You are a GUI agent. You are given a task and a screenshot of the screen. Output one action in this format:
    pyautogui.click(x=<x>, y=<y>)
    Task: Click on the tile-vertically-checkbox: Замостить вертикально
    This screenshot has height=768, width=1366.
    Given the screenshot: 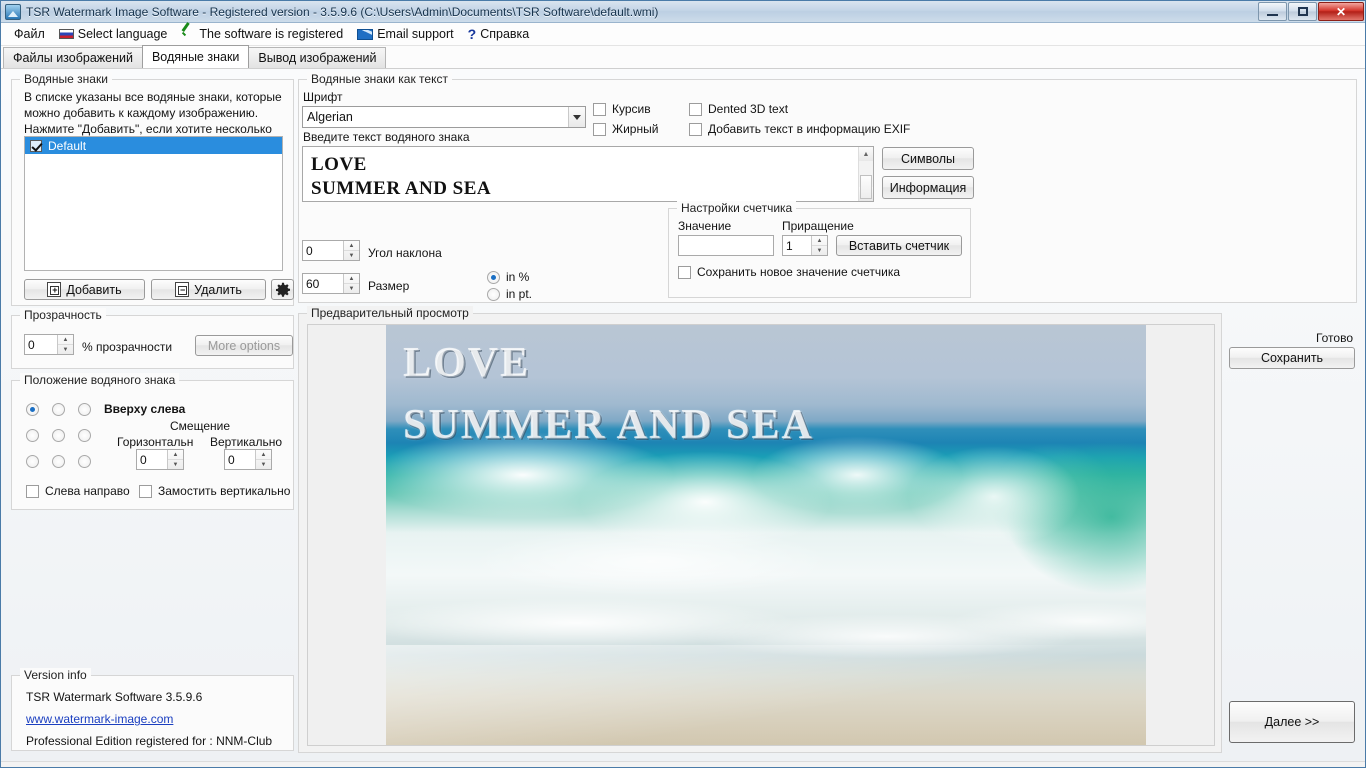 What is the action you would take?
    pyautogui.click(x=214, y=491)
    